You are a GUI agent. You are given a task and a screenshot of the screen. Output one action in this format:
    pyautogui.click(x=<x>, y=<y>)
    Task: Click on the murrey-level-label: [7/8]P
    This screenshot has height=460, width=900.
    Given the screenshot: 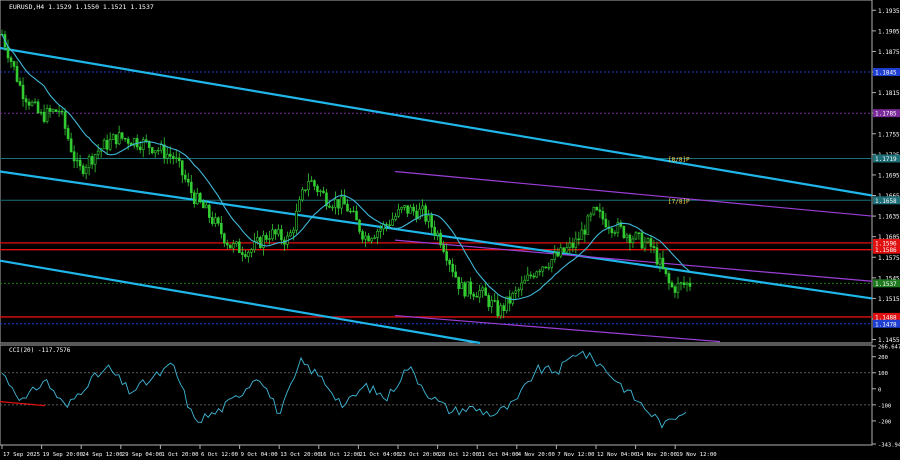 What is the action you would take?
    pyautogui.click(x=679, y=201)
    